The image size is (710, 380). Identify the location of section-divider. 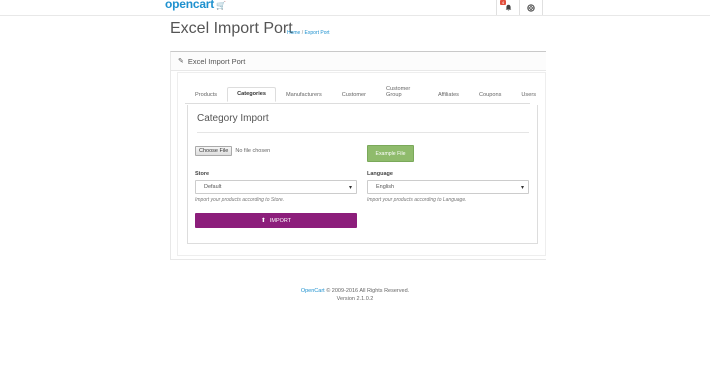
(363, 132).